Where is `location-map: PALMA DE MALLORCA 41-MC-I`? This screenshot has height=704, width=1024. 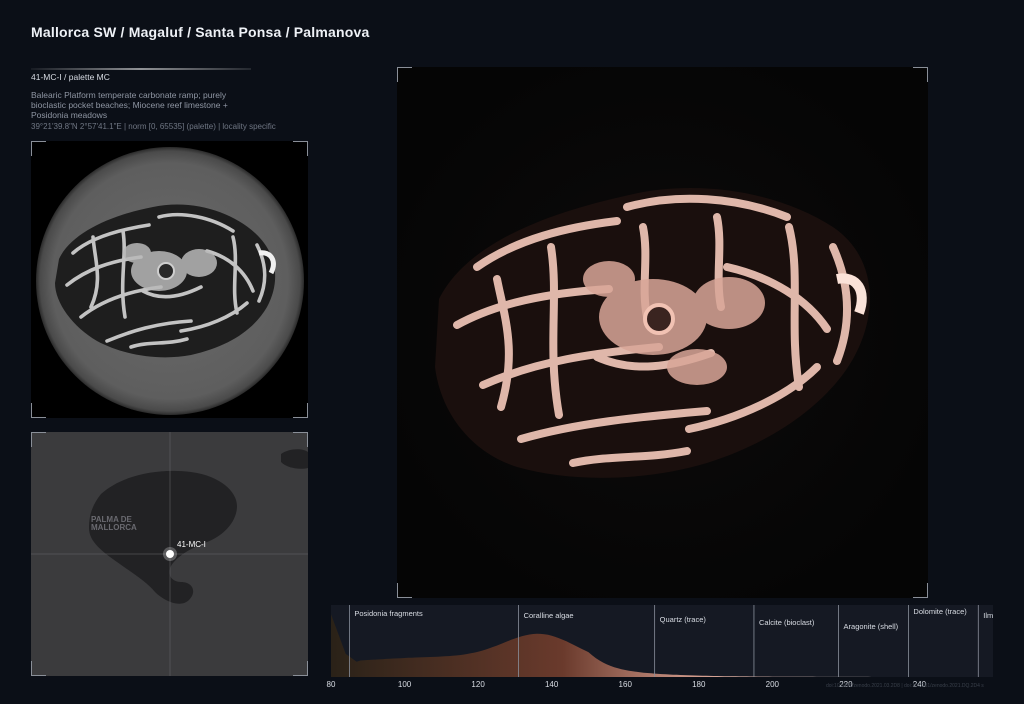 location-map: PALMA DE MALLORCA 41-MC-I is located at coordinates (169, 554).